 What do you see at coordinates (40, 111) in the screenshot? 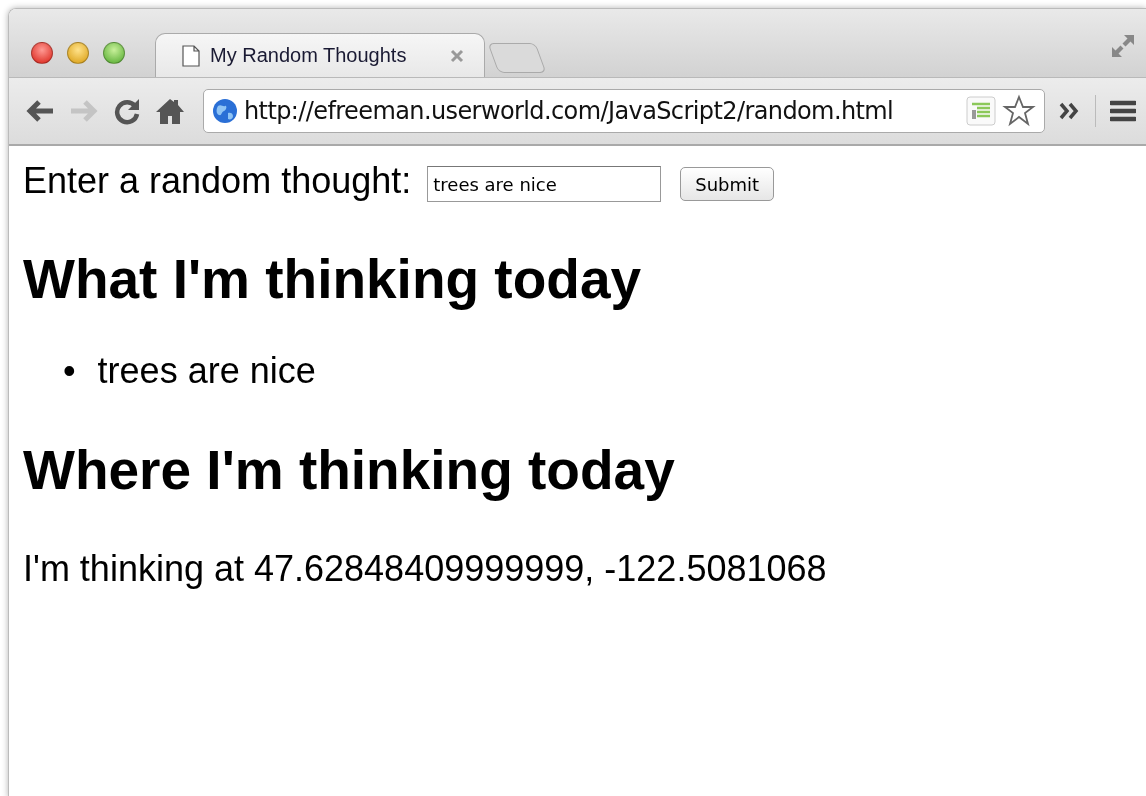
I see `back-icon` at bounding box center [40, 111].